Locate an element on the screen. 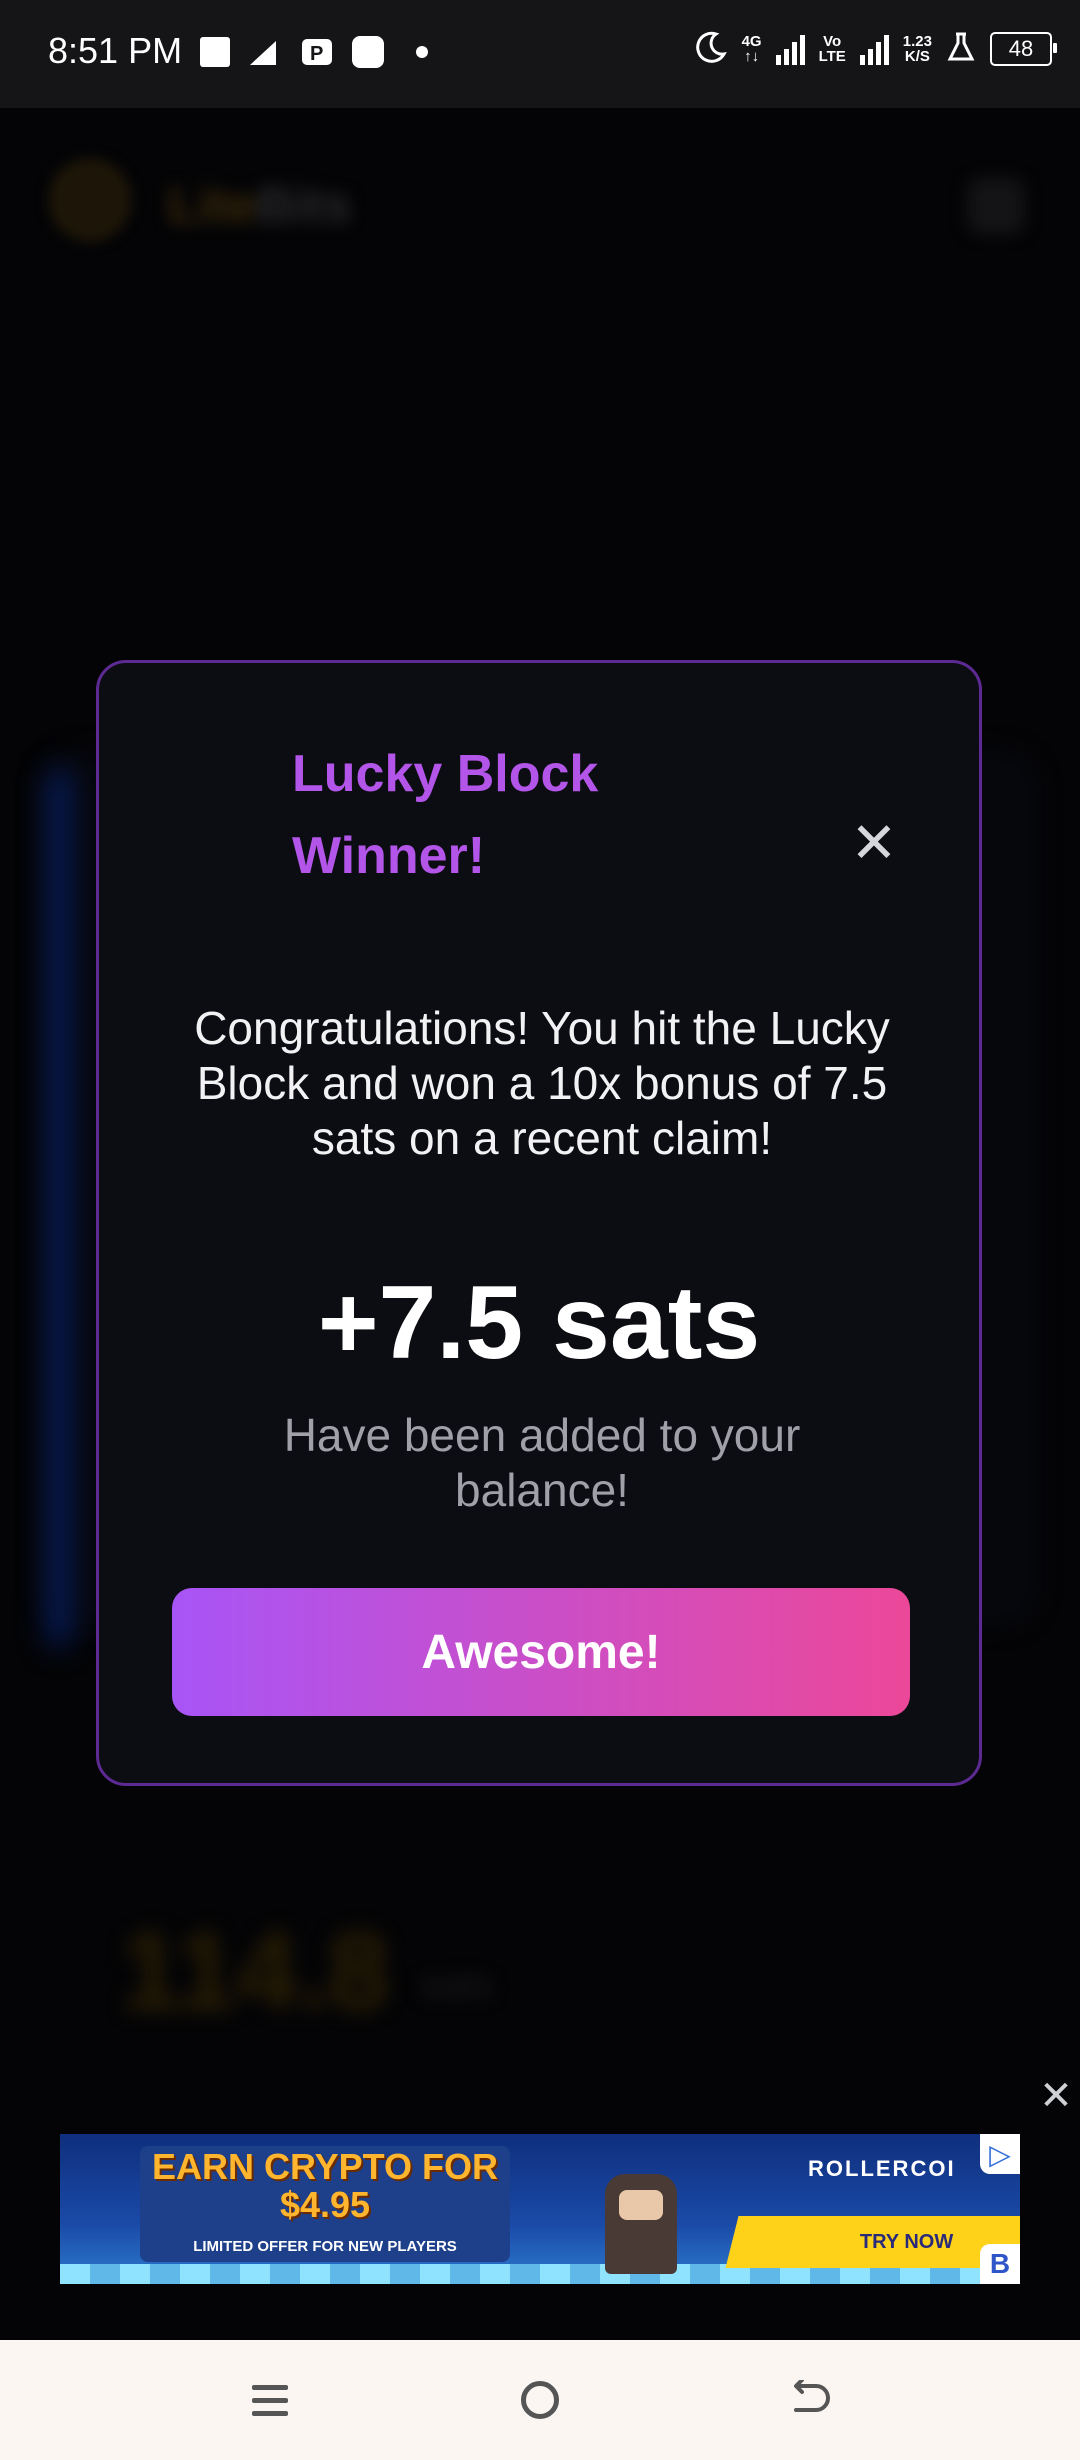 The image size is (1080, 2460). status-bar: 8:51 PM P 4G ↑↓ Vo LTE 1.23 K/S 48 is located at coordinates (540, 54).